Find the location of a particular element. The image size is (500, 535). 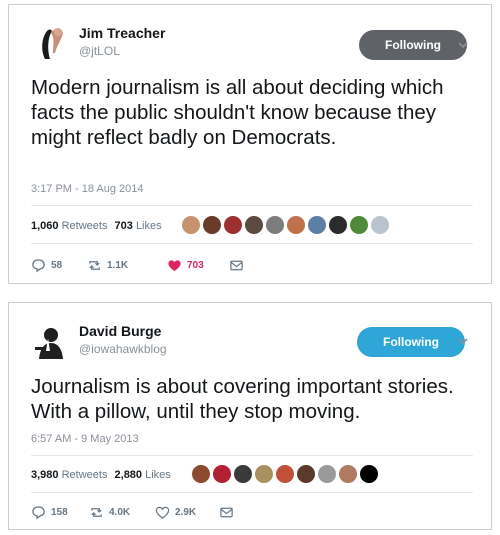

tweet-timestamp: 6:57 AM - 9 May 2013 is located at coordinates (85, 439).